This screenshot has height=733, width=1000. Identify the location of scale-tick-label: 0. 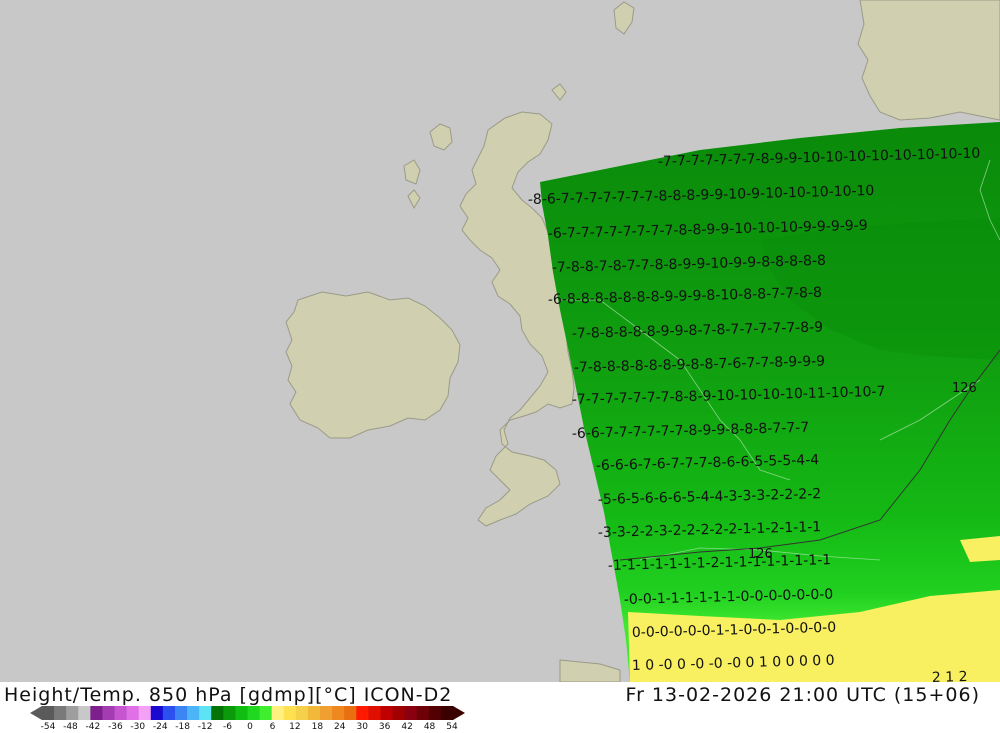
(250, 727).